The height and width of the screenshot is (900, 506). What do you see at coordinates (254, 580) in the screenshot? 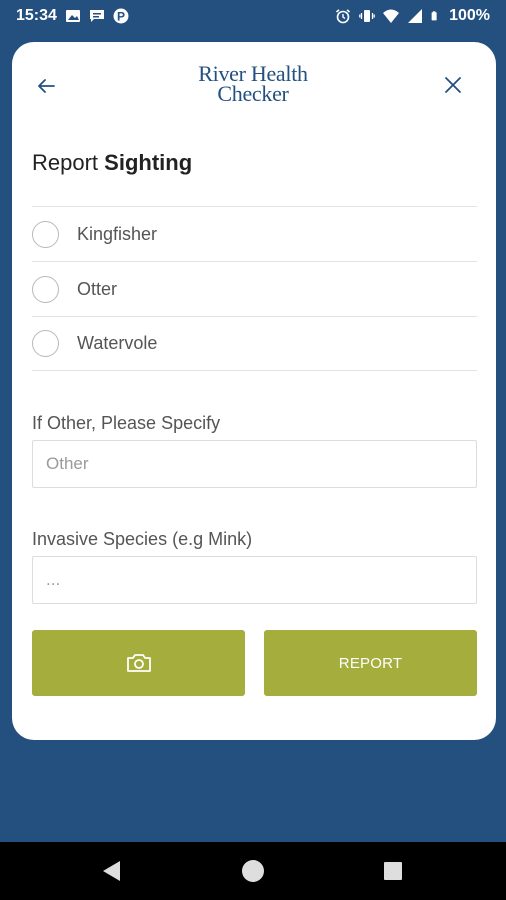
I see `invasive-species-input` at bounding box center [254, 580].